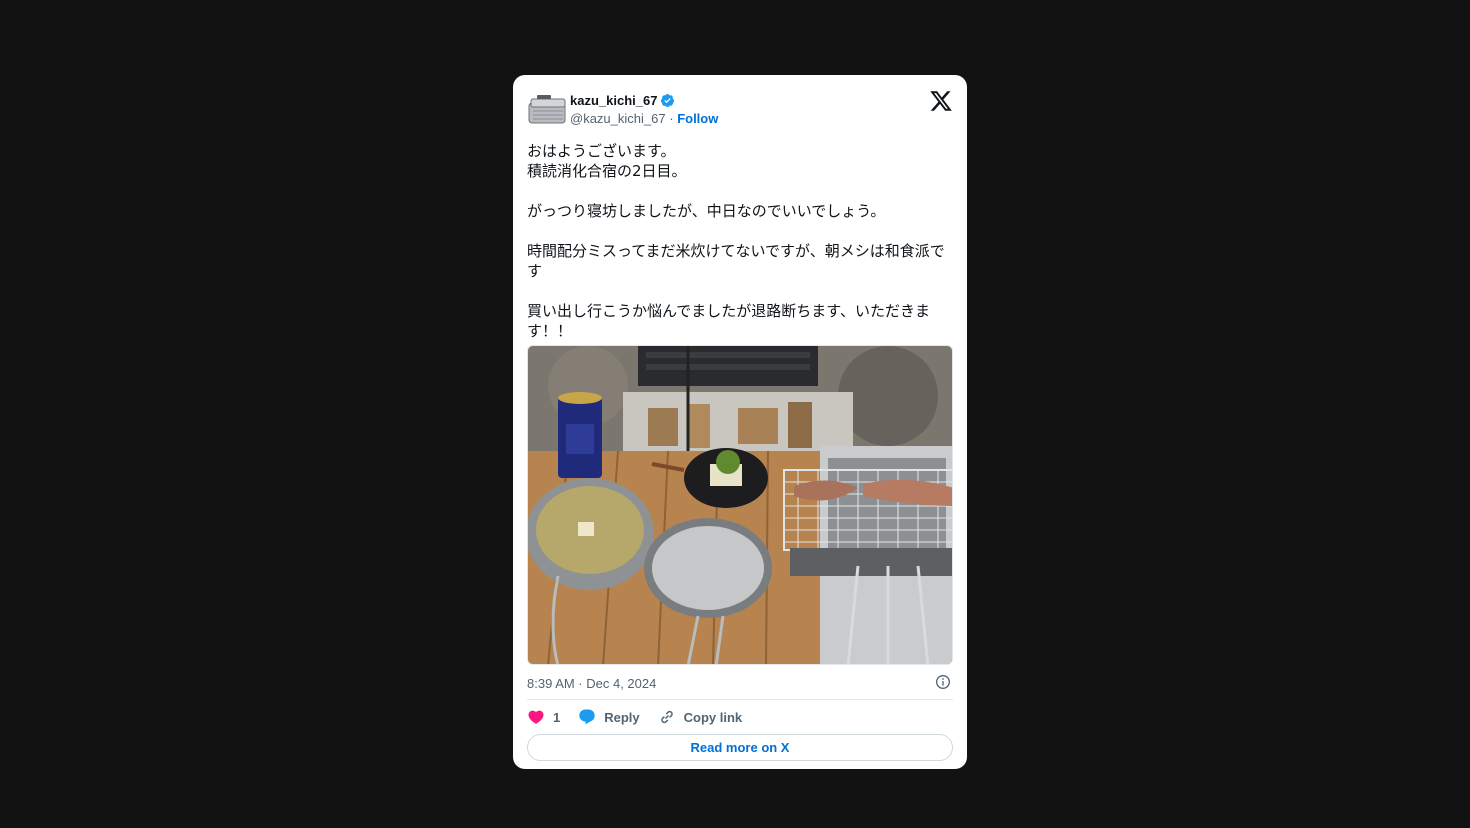 The width and height of the screenshot is (1470, 828). I want to click on verified-badge-icon, so click(668, 100).